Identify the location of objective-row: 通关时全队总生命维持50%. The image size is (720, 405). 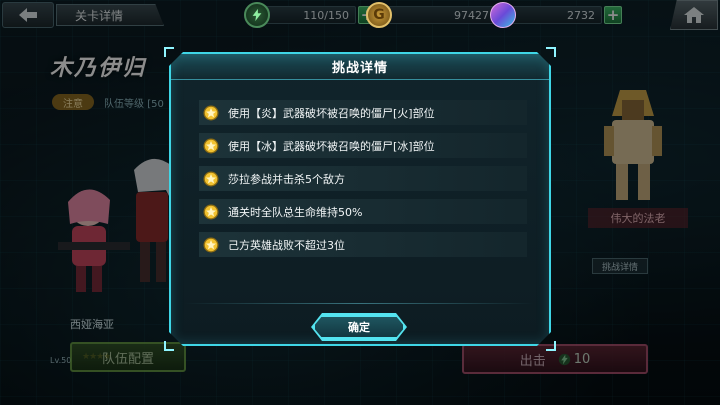
(363, 211).